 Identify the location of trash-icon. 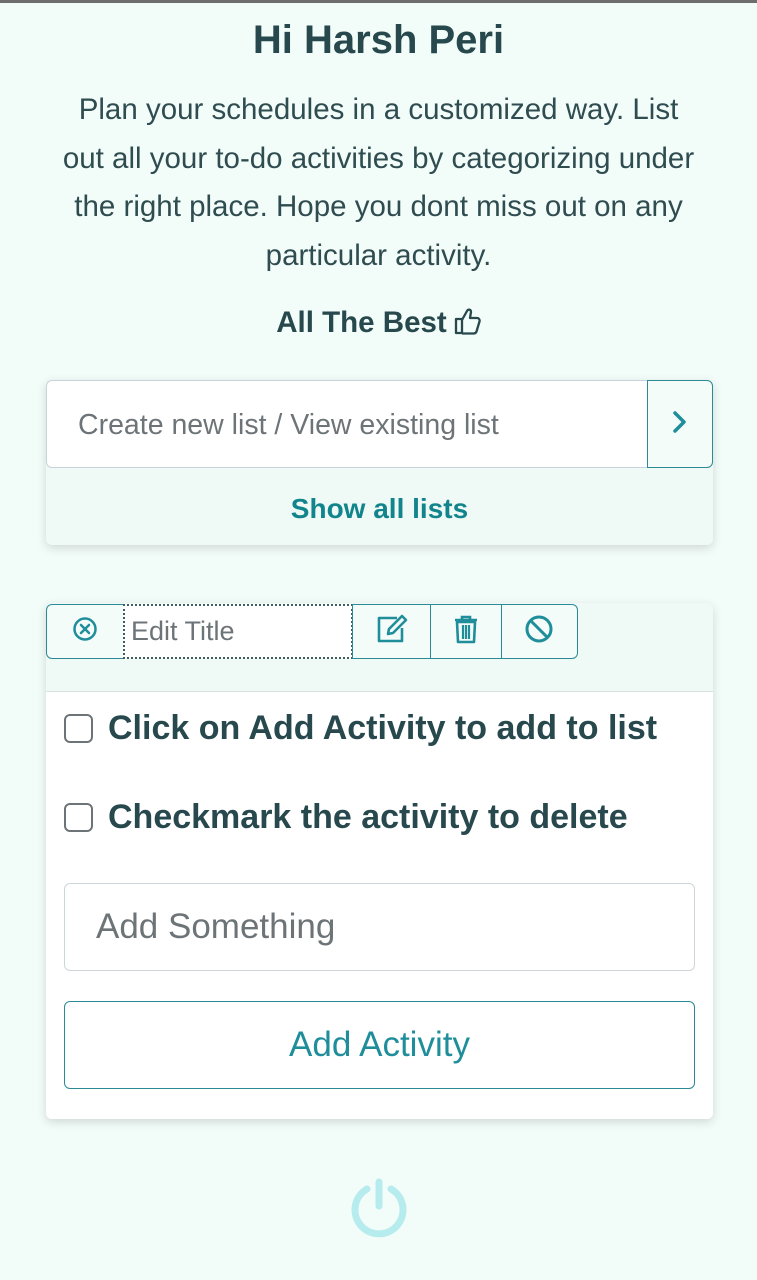
(466, 631).